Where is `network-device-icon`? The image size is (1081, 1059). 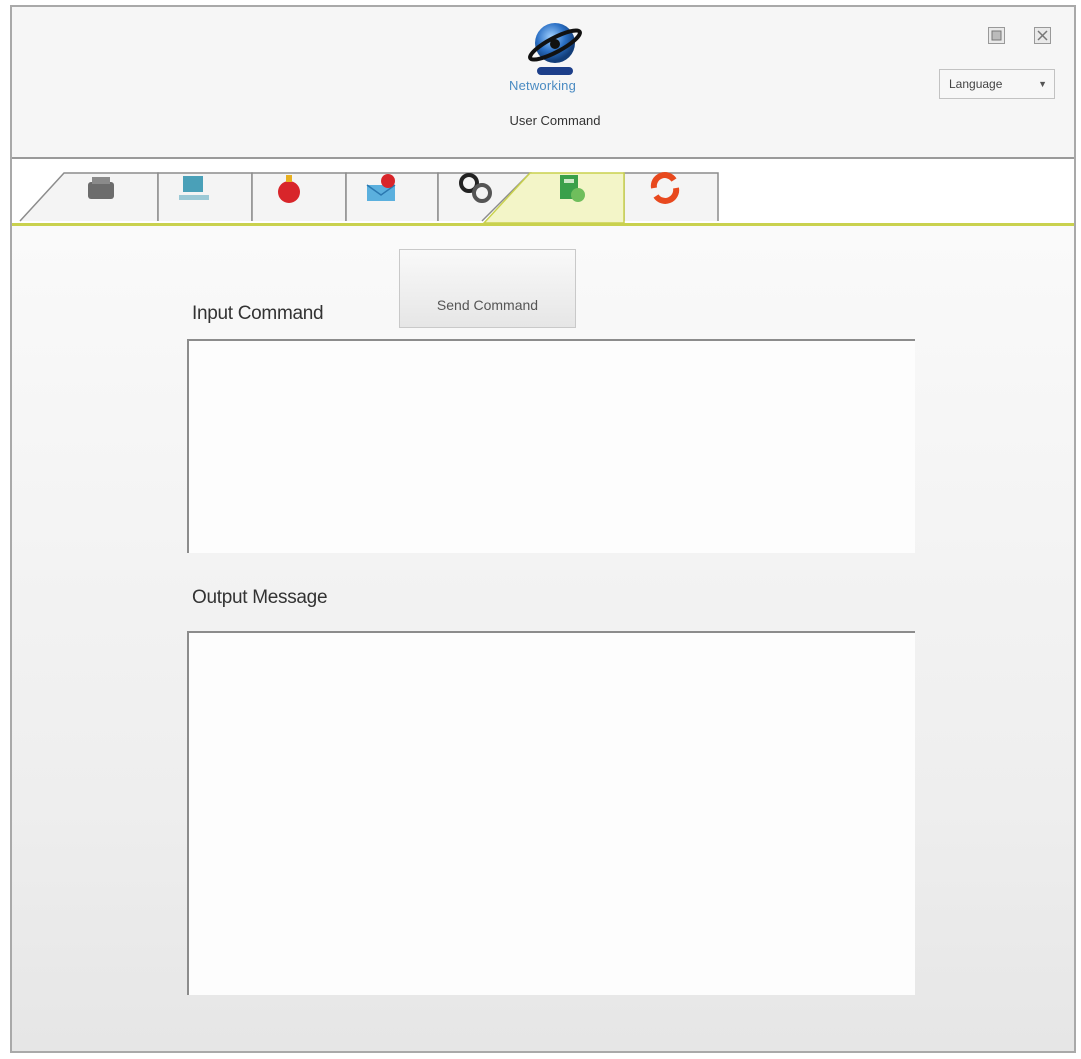
network-device-icon is located at coordinates (194, 188).